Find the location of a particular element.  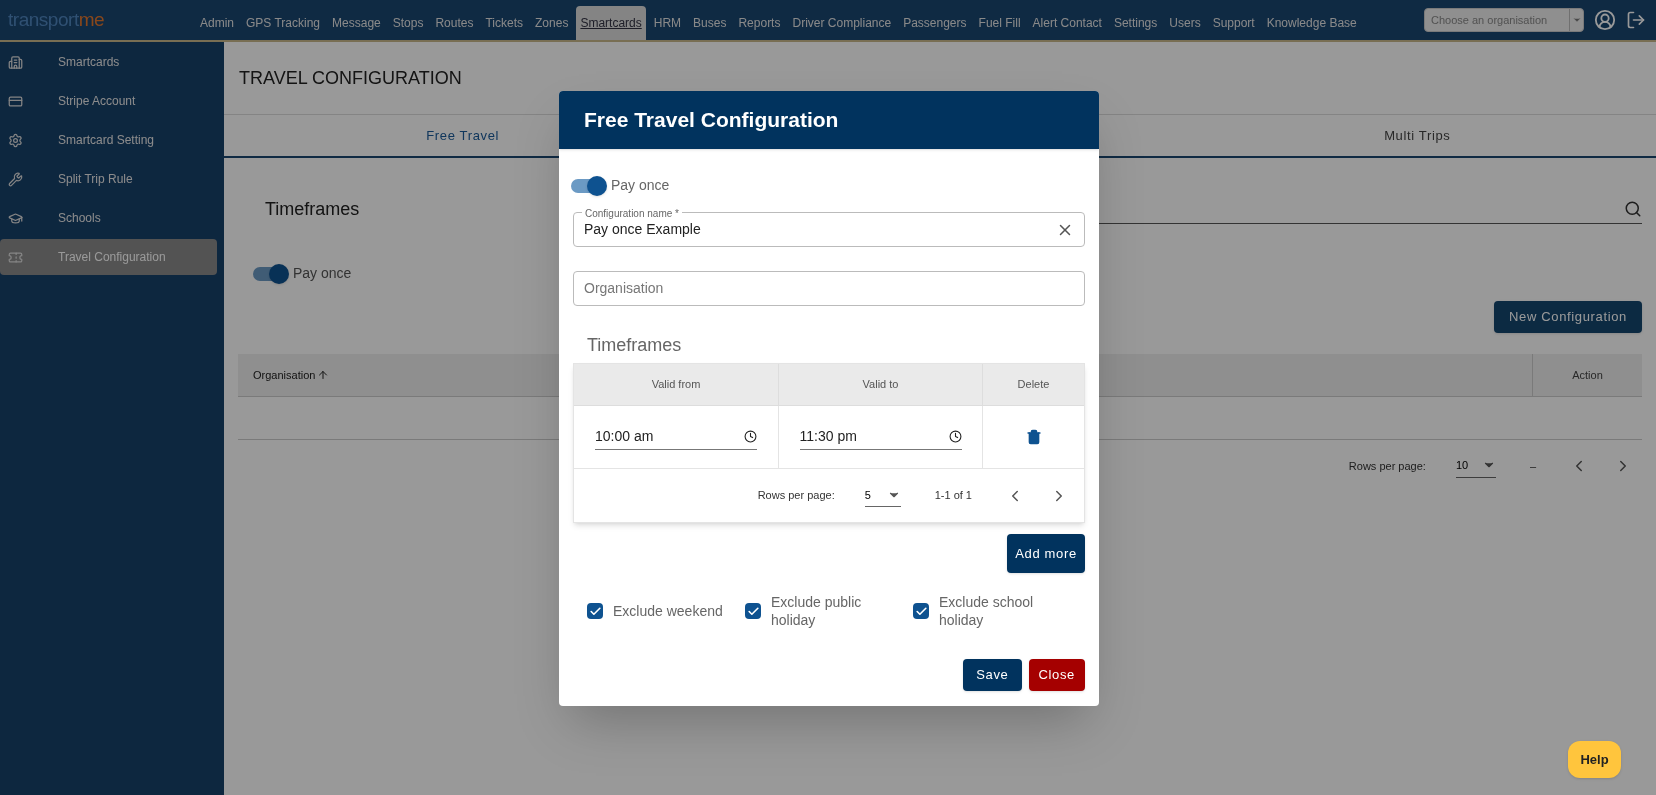

sidebar-item: Schools is located at coordinates (108, 218).